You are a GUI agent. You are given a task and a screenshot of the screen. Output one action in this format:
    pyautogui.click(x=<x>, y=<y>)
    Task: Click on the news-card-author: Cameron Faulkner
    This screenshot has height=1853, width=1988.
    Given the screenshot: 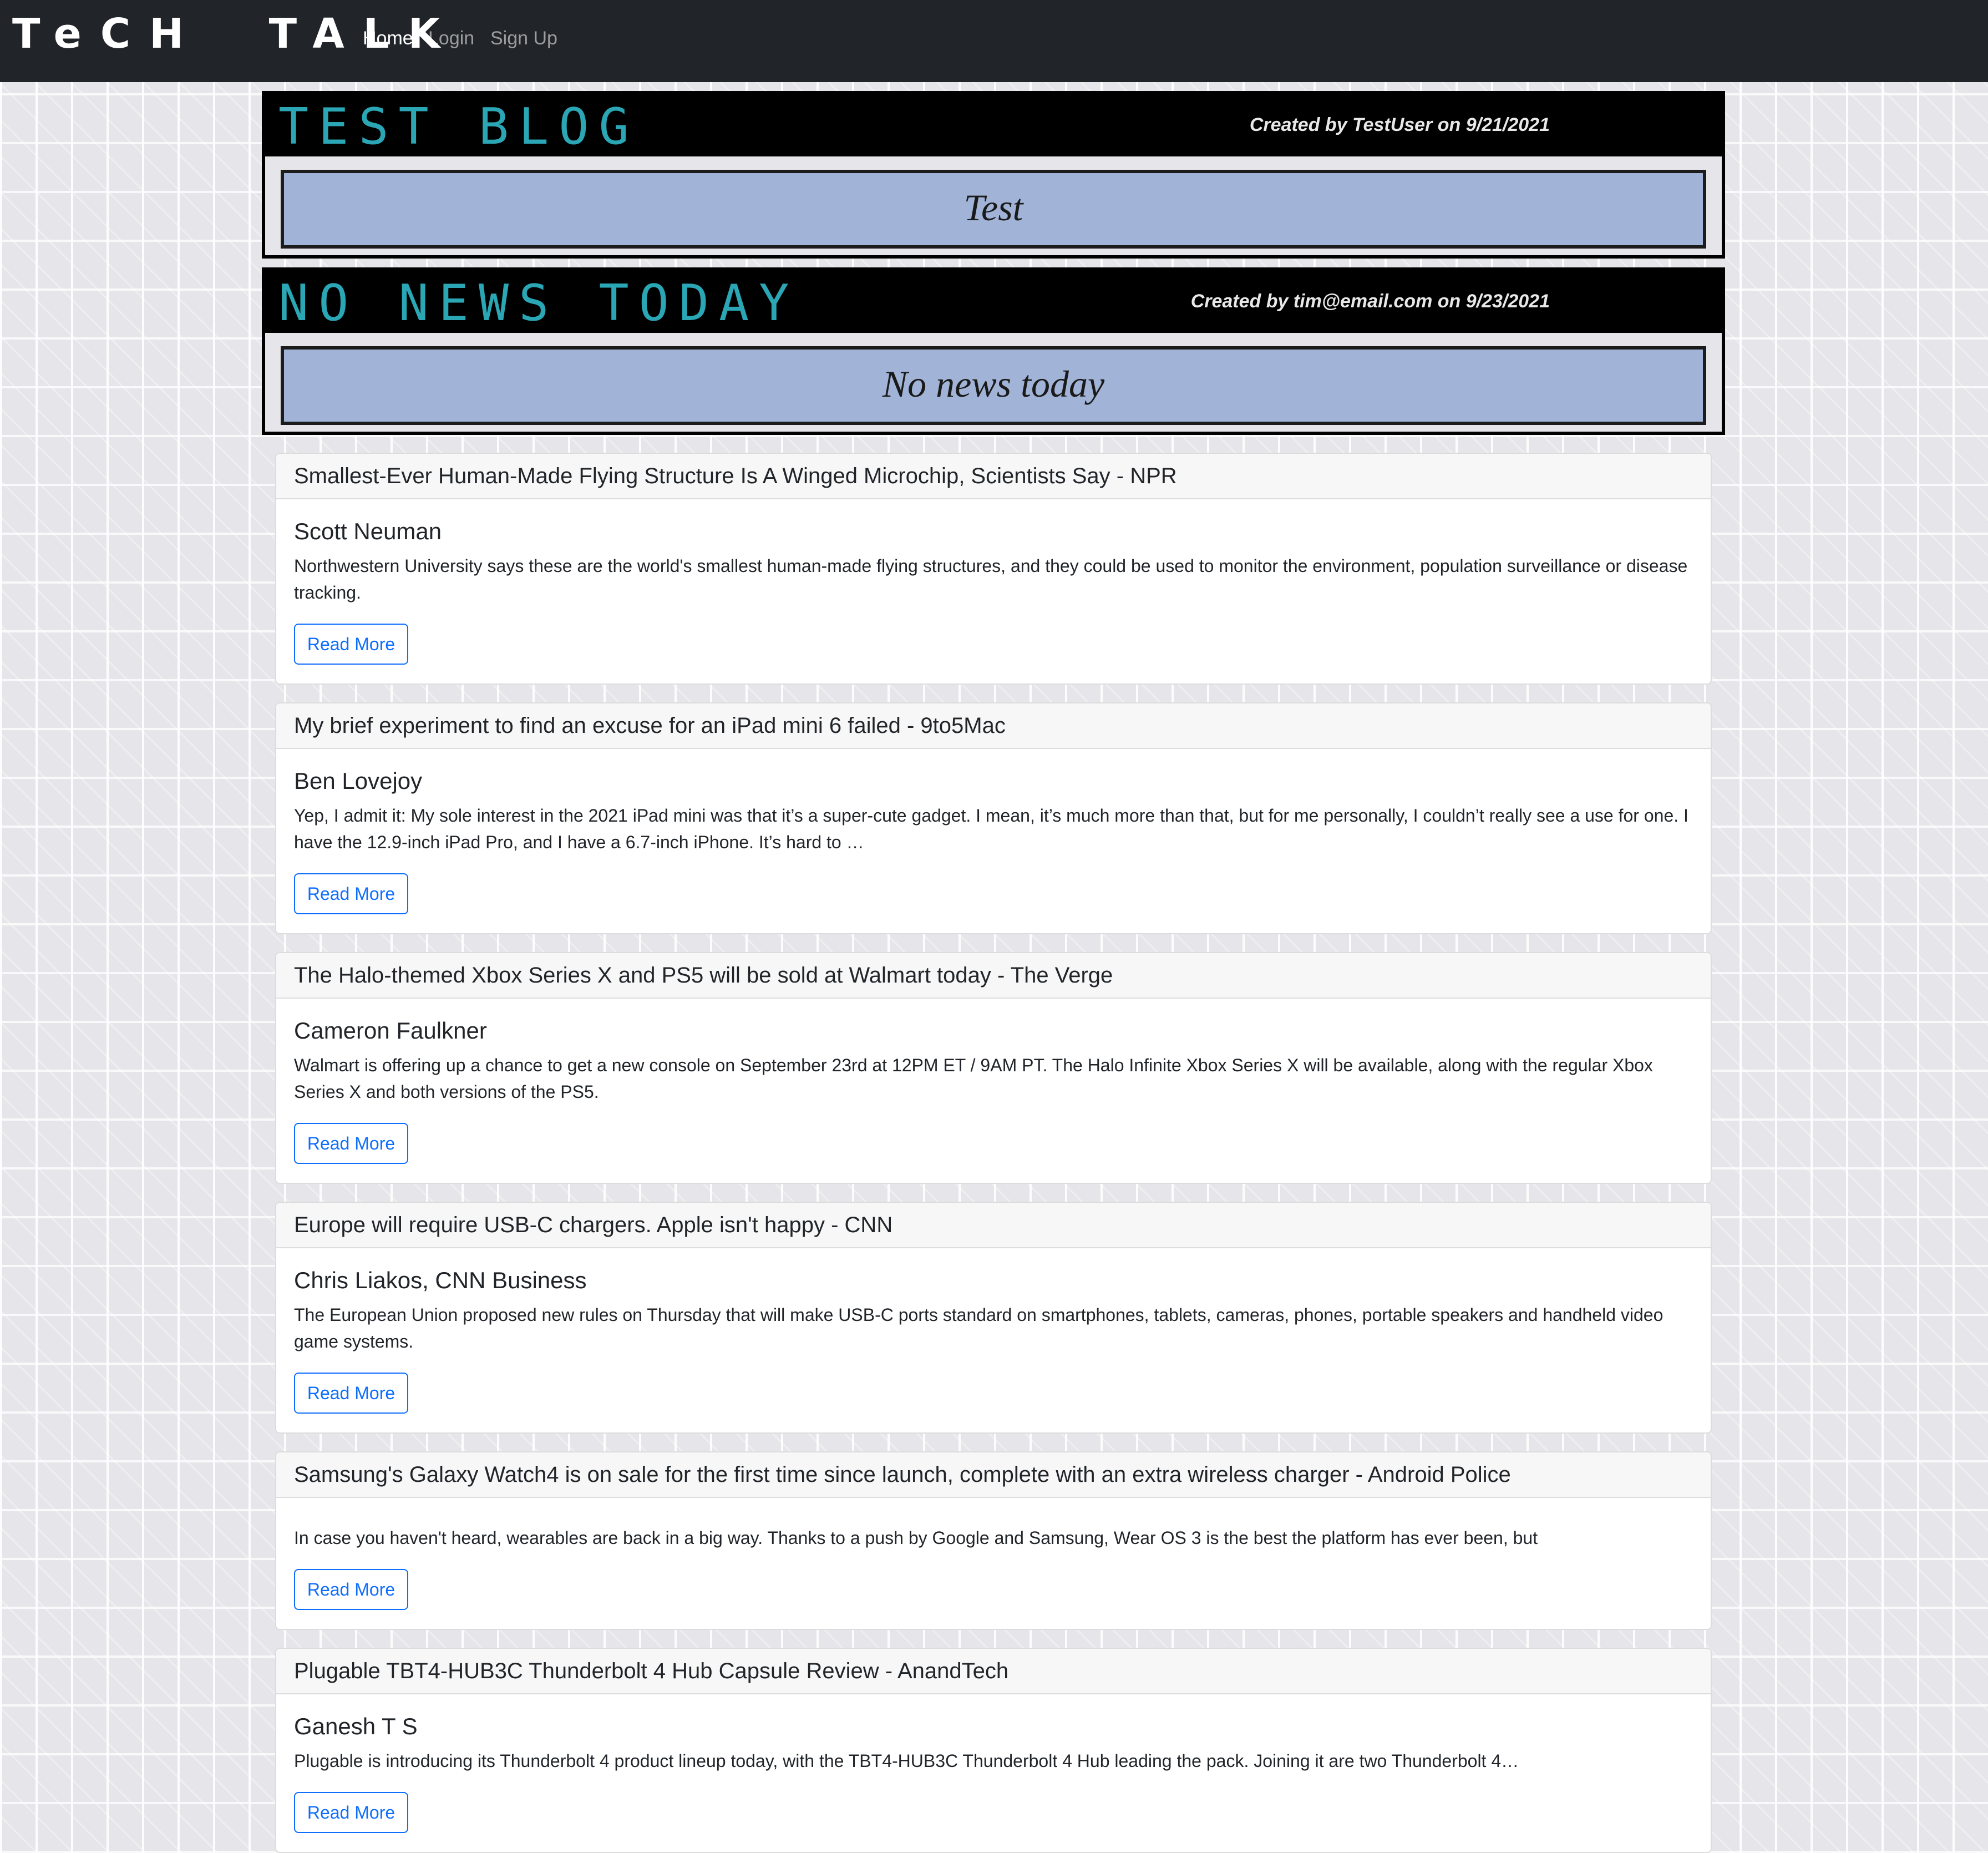 What is the action you would take?
    pyautogui.click(x=390, y=1030)
    